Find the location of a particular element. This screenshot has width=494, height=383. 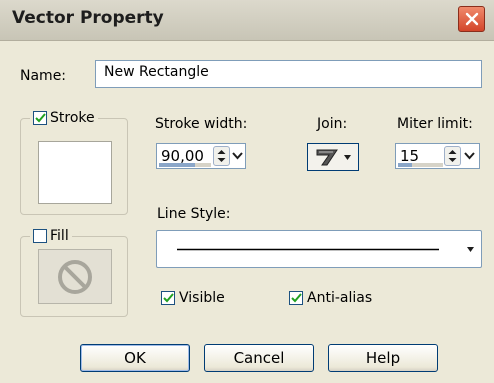

miter-limit-slider-fill is located at coordinates (405, 165).